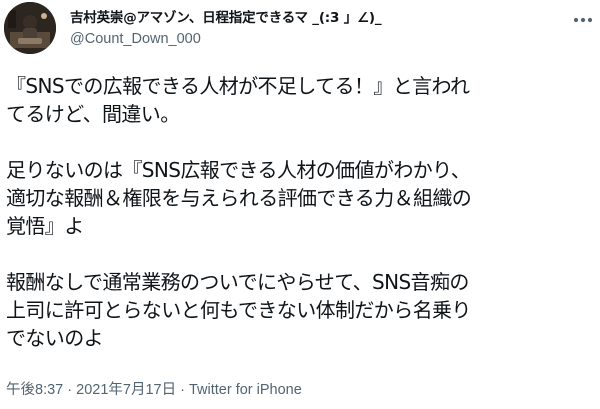 Image resolution: width=600 pixels, height=409 pixels. Describe the element at coordinates (34, 390) in the screenshot. I see `tweet-time: 午後8:37` at that location.